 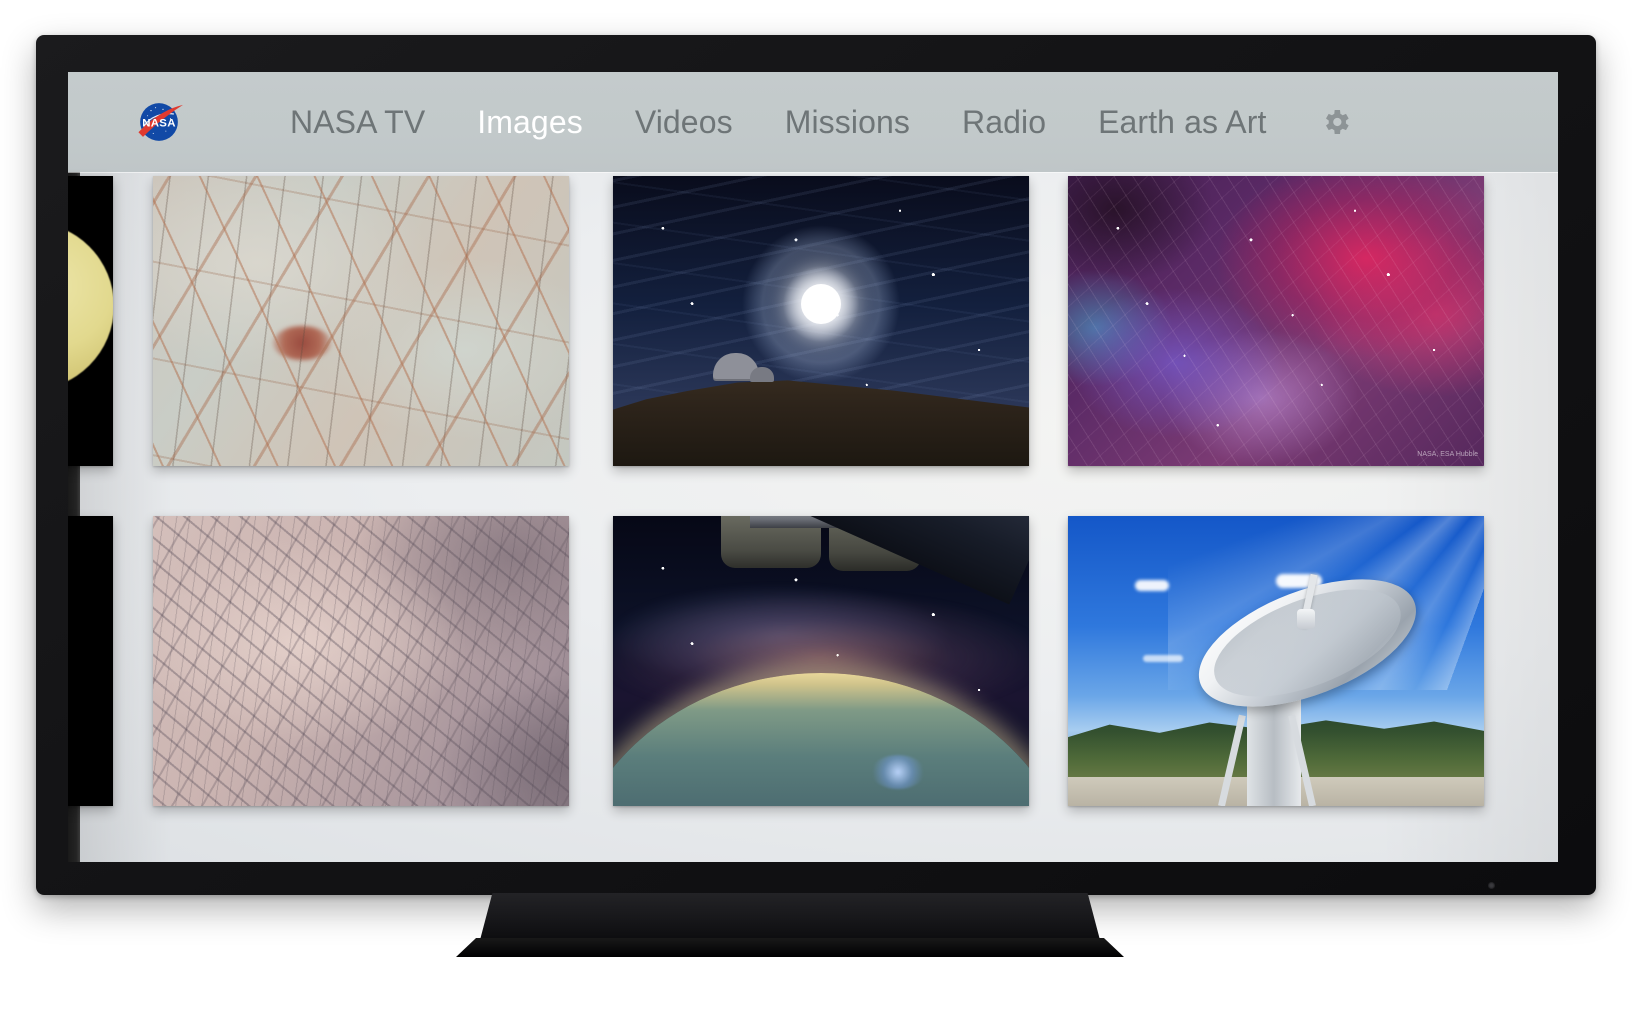 I want to click on europa-artwork, so click(x=361, y=321).